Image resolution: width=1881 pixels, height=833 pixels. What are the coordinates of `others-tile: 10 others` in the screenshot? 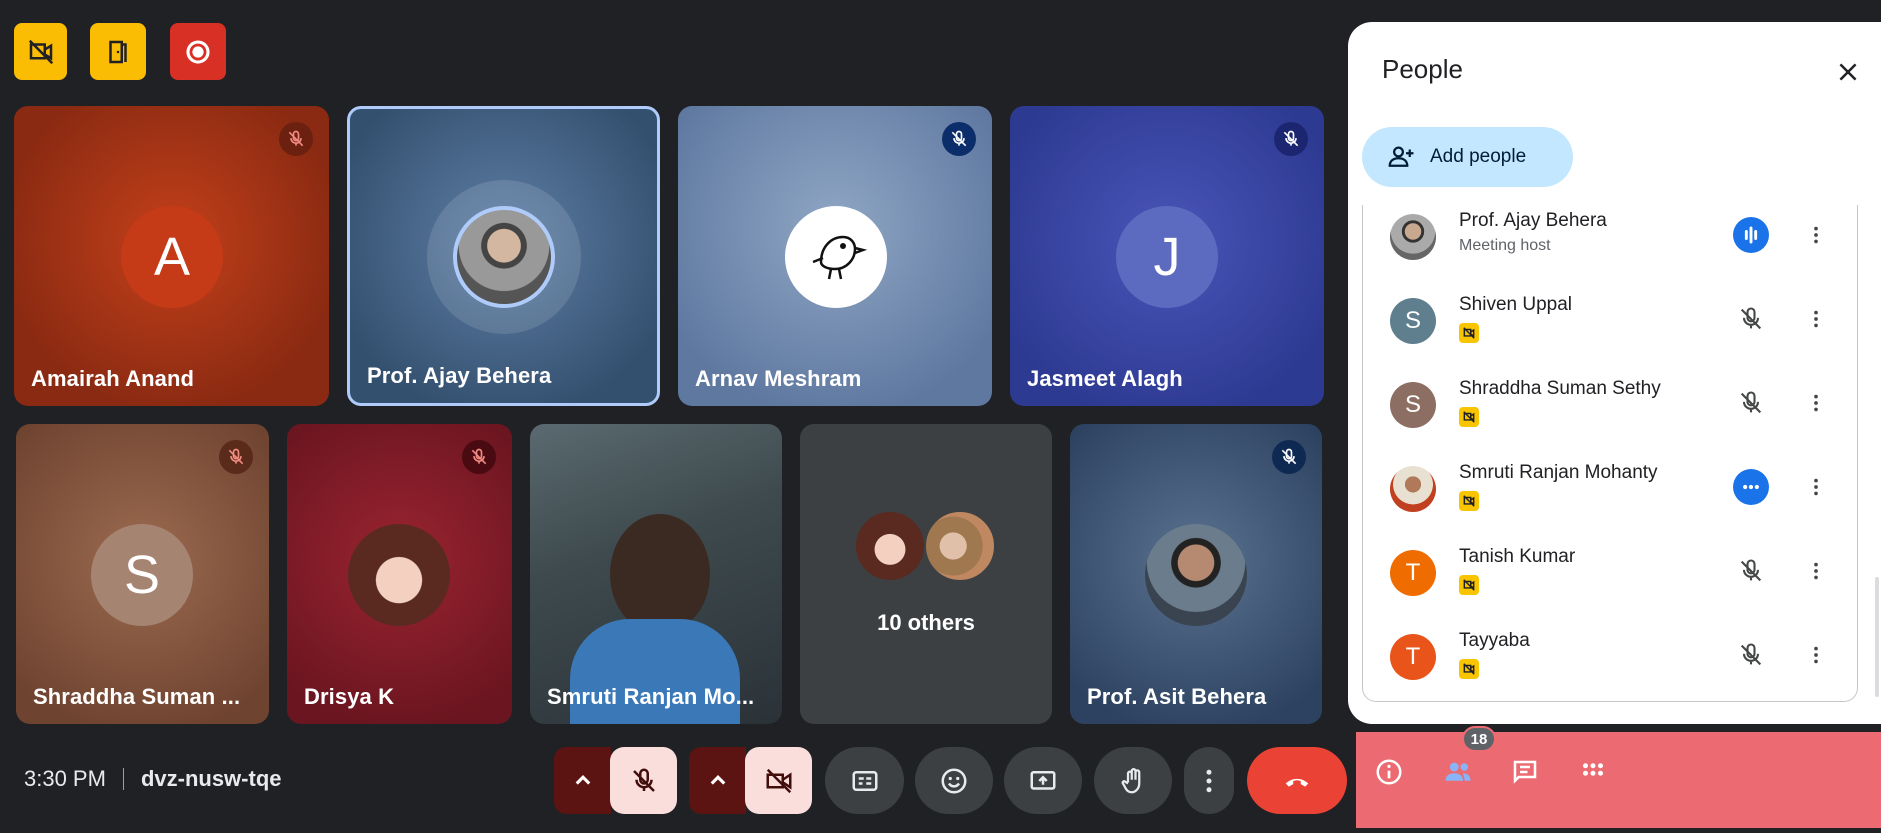 It's located at (926, 574).